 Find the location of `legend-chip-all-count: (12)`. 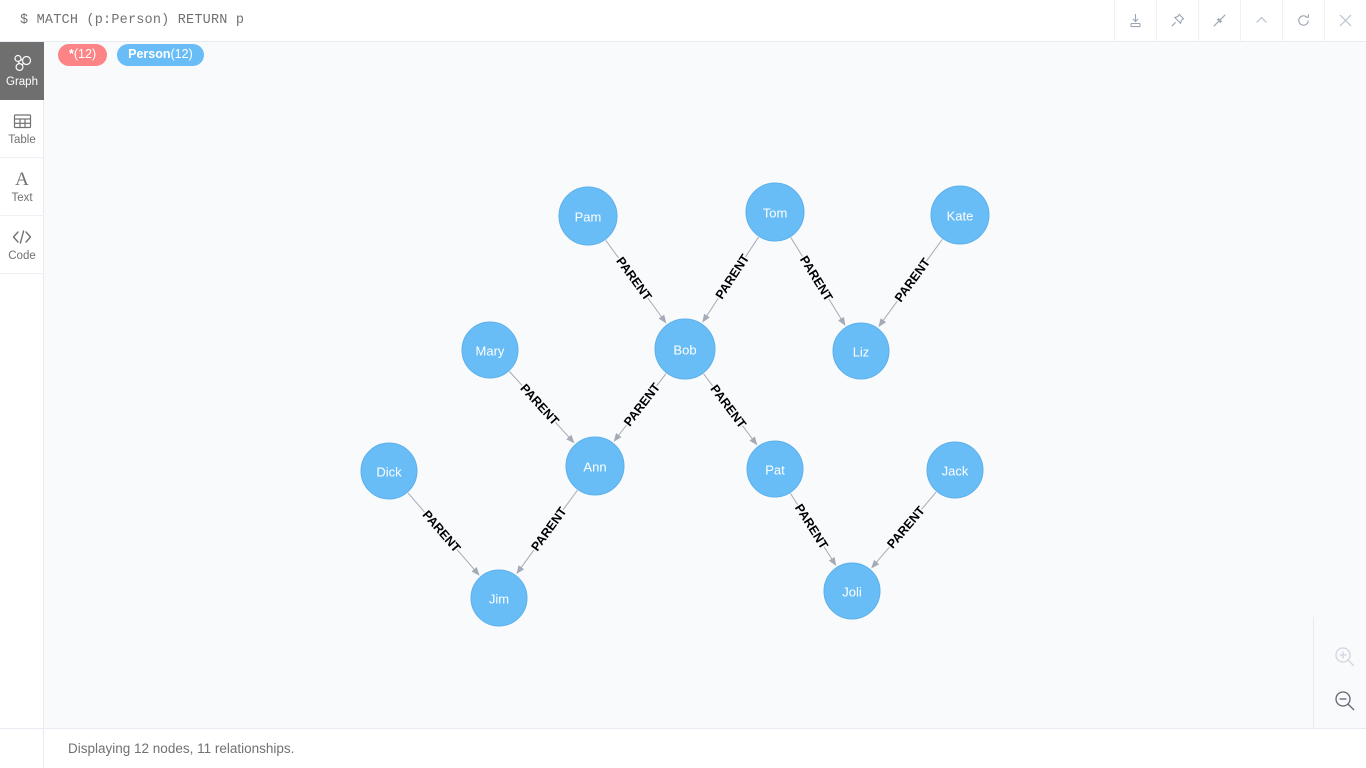

legend-chip-all-count: (12) is located at coordinates (85, 54).